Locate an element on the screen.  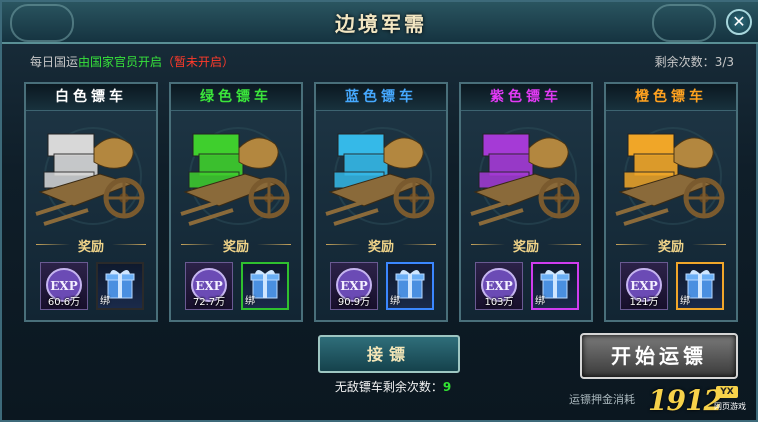
cart-panel: 绿色镖车 奖励 EXP 72.7万 绑 is located at coordinates (236, 202).